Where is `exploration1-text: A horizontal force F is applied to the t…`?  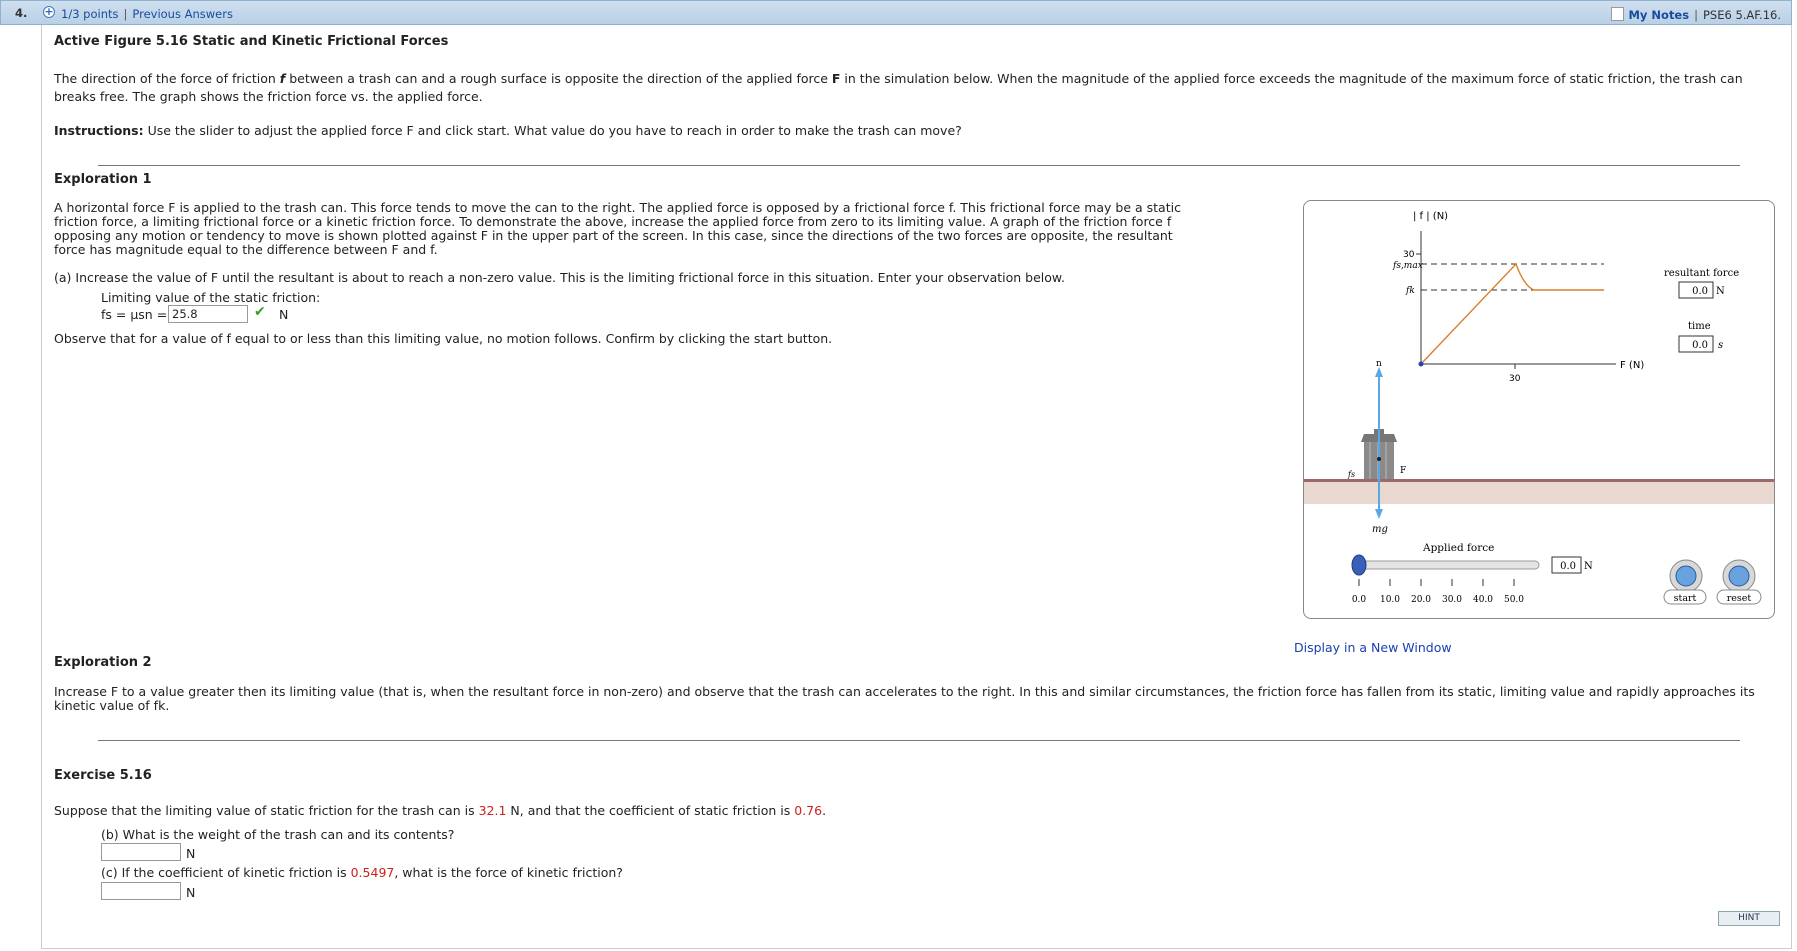 exploration1-text: A horizontal force F is applied to the t… is located at coordinates (644, 229).